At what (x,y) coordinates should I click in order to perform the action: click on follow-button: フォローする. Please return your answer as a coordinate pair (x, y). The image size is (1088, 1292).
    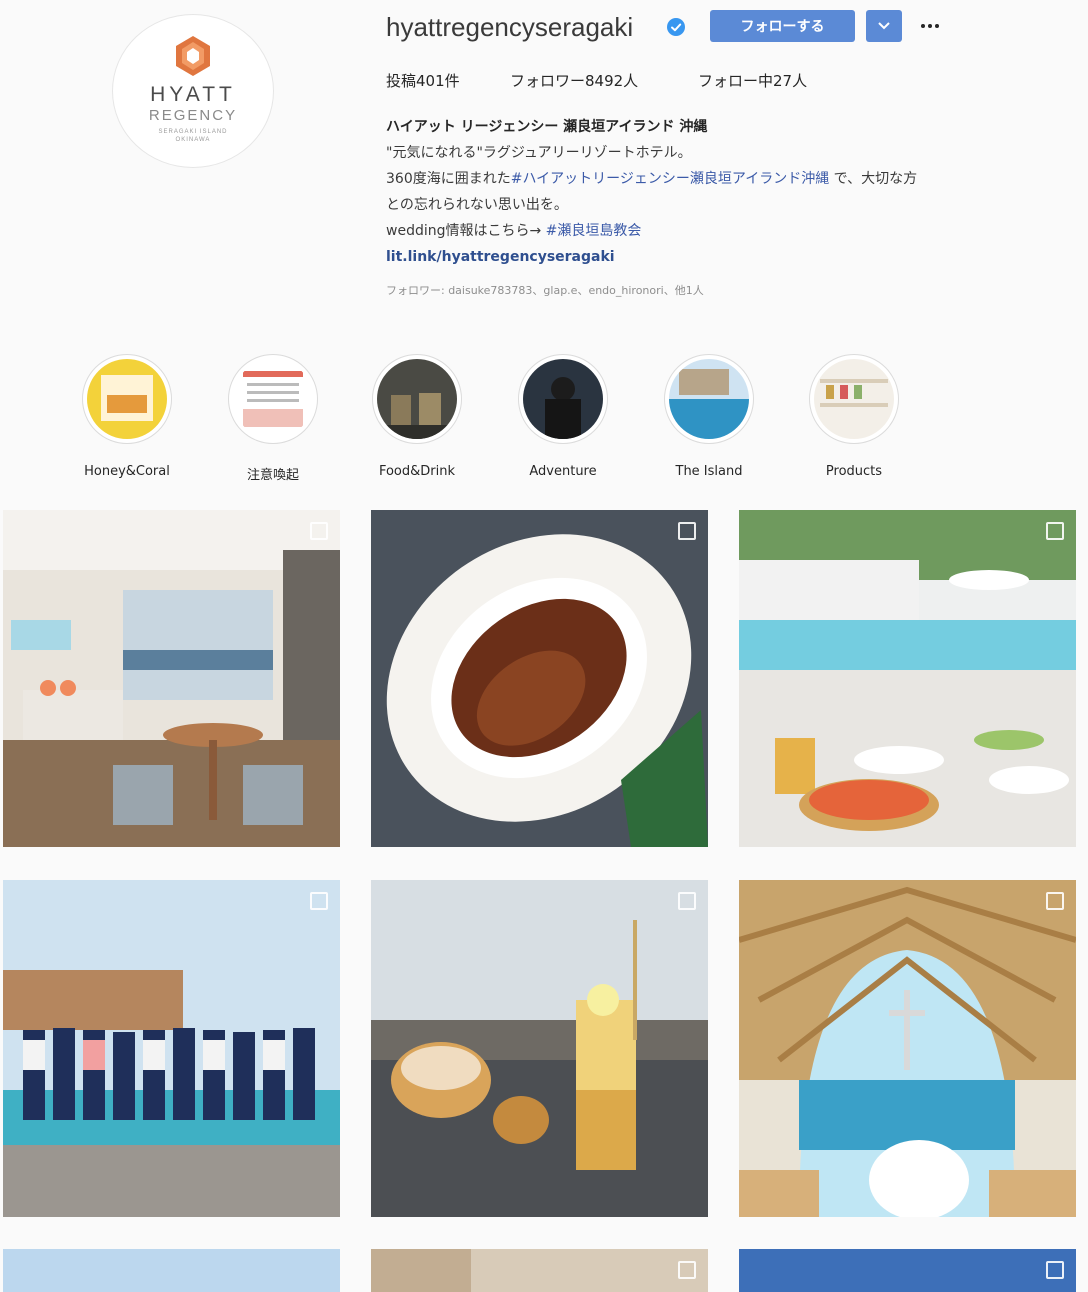
    Looking at the image, I should click on (782, 26).